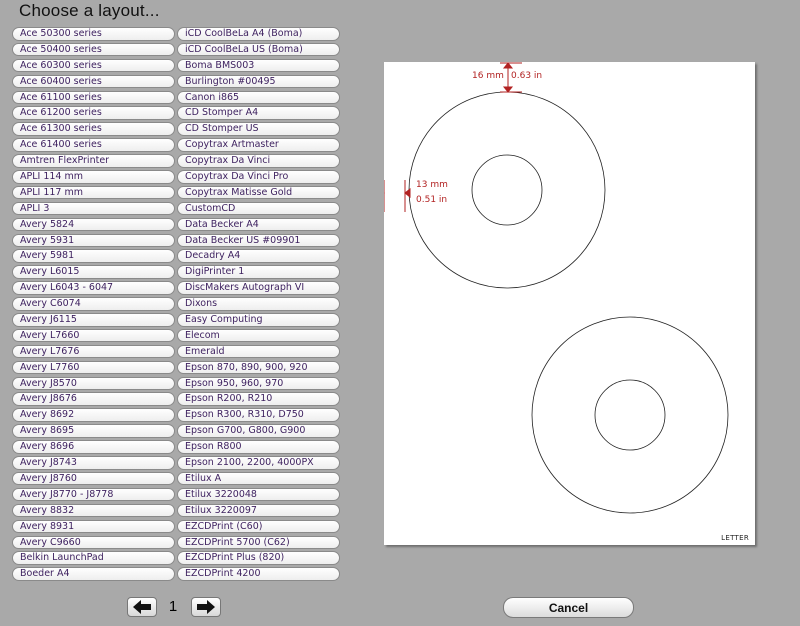 Image resolution: width=800 pixels, height=626 pixels. What do you see at coordinates (258, 335) in the screenshot?
I see `layout-option: Elecom` at bounding box center [258, 335].